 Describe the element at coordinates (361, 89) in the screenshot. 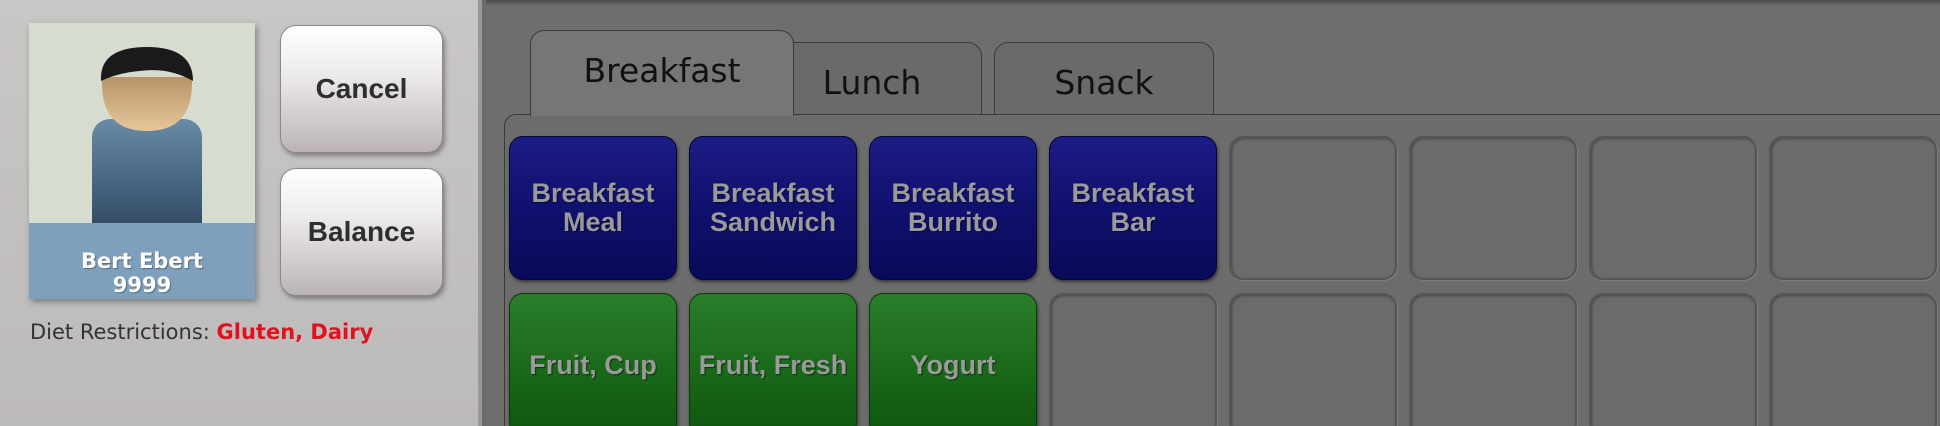

I see `cancel-button: Cancel` at that location.